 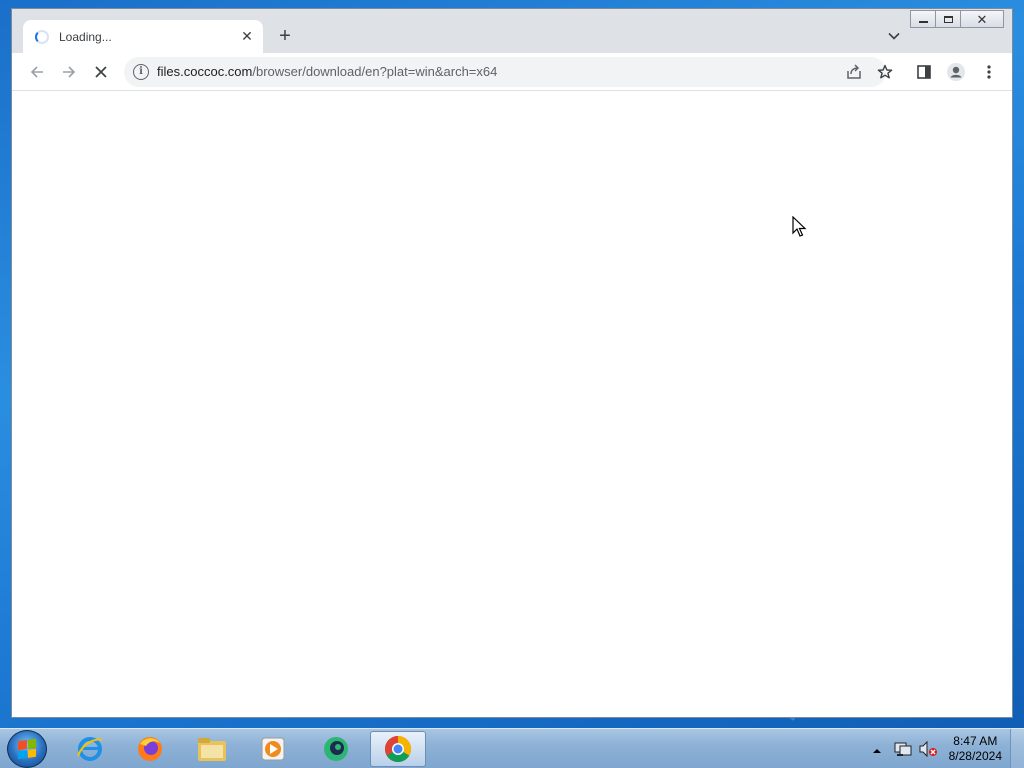 What do you see at coordinates (923, 19) in the screenshot?
I see `minimize-button` at bounding box center [923, 19].